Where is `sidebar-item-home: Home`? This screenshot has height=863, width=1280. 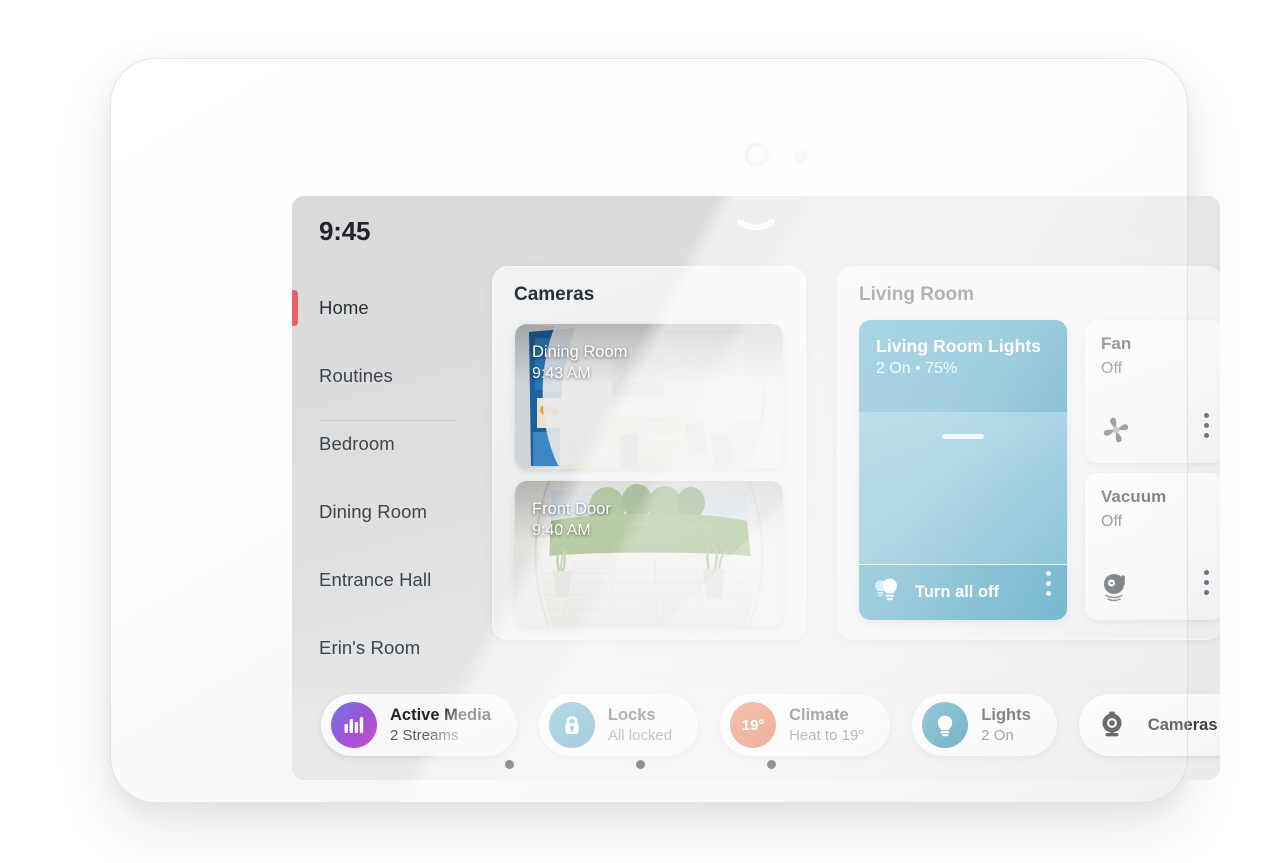
sidebar-item-home: Home is located at coordinates (390, 308).